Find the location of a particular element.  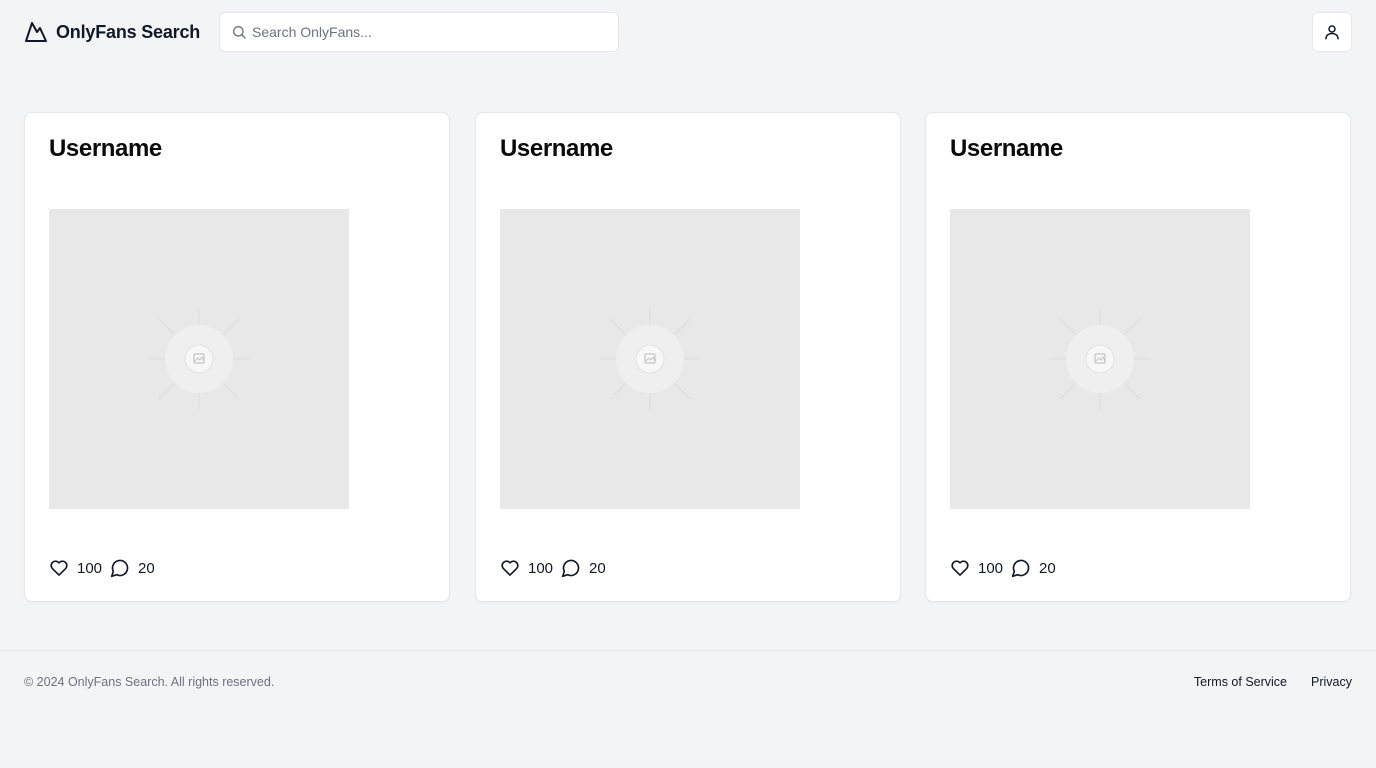

brand-link: OnlyFans Search is located at coordinates (112, 32).